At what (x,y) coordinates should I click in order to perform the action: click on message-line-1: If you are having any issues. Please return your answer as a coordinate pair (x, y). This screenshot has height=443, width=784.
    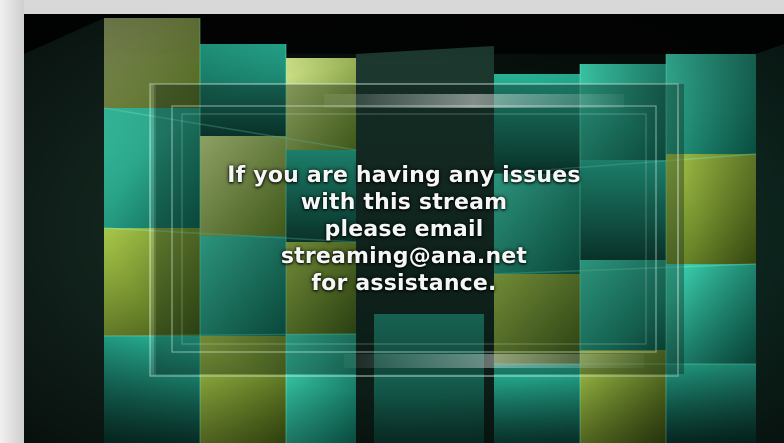
    Looking at the image, I should click on (404, 175).